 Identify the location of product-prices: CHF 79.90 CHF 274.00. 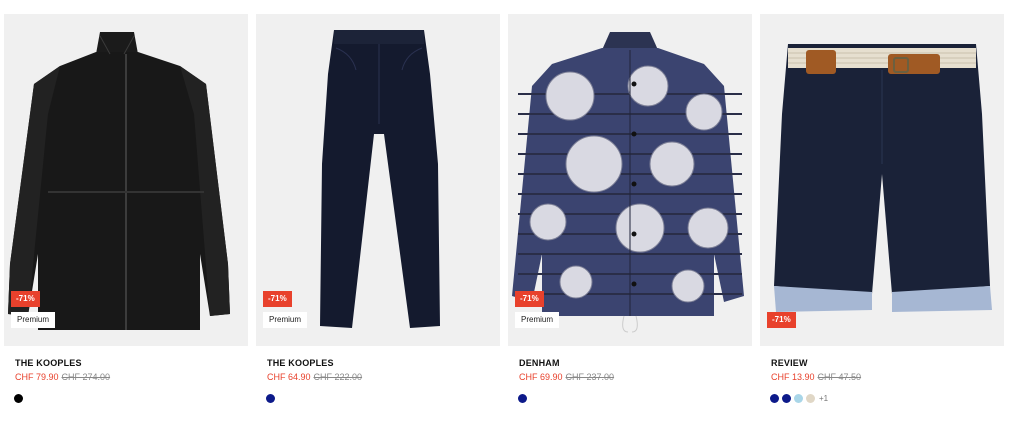
(62, 377).